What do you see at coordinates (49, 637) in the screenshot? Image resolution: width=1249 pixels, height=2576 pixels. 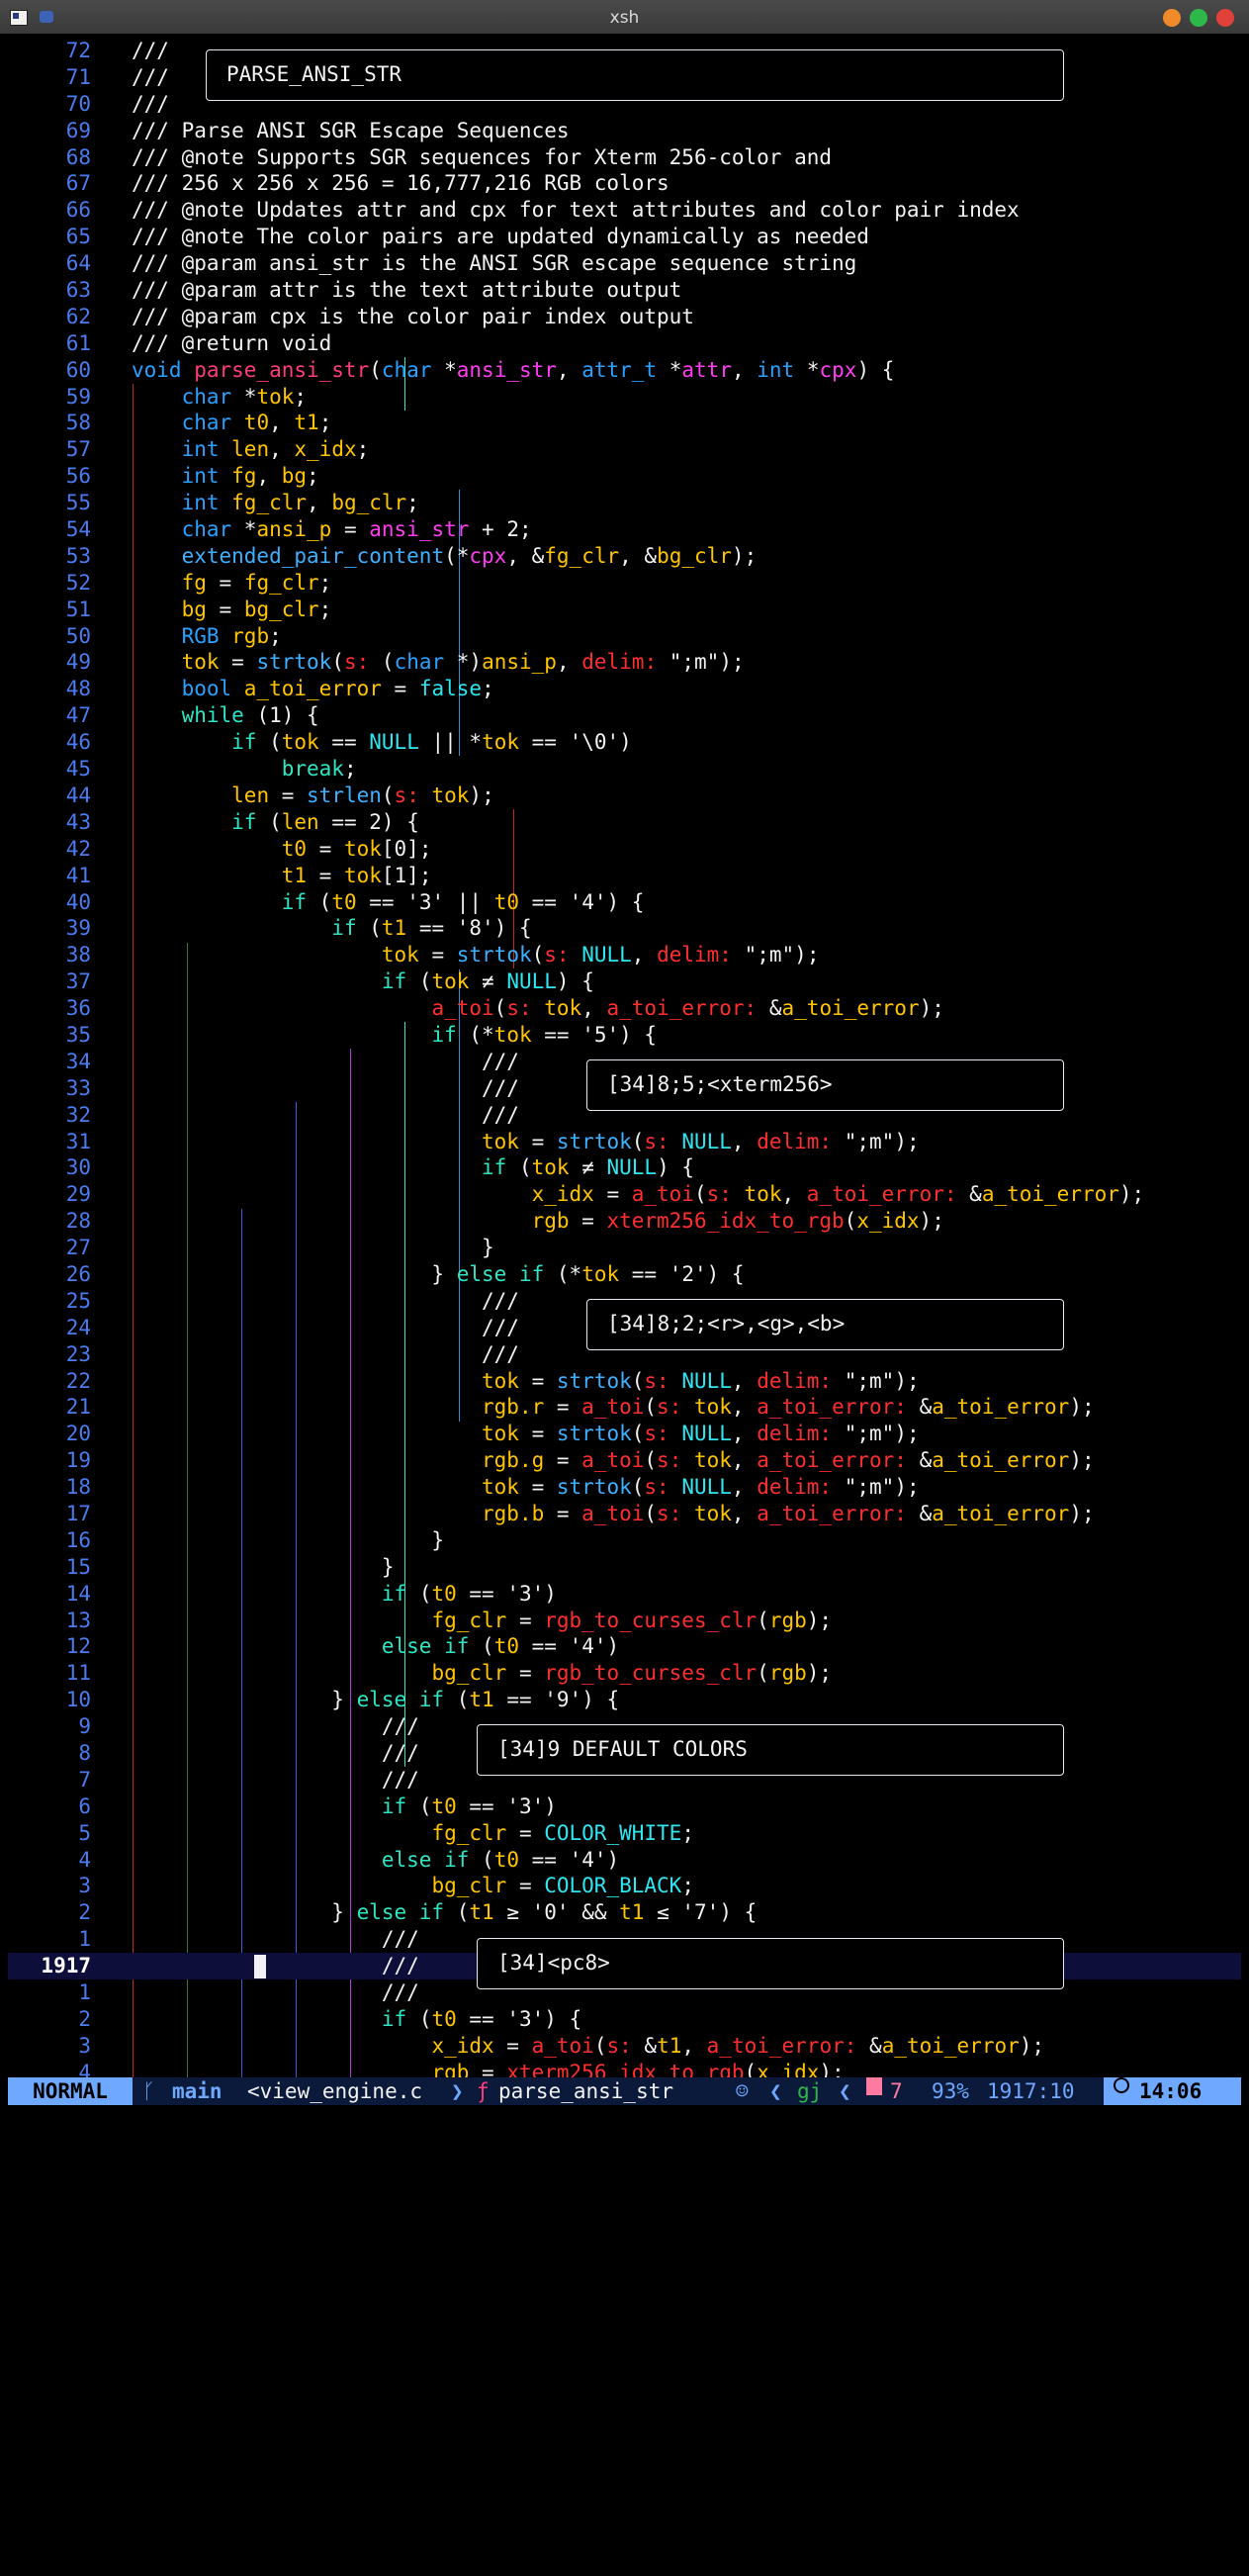 I see `line-number: 50` at bounding box center [49, 637].